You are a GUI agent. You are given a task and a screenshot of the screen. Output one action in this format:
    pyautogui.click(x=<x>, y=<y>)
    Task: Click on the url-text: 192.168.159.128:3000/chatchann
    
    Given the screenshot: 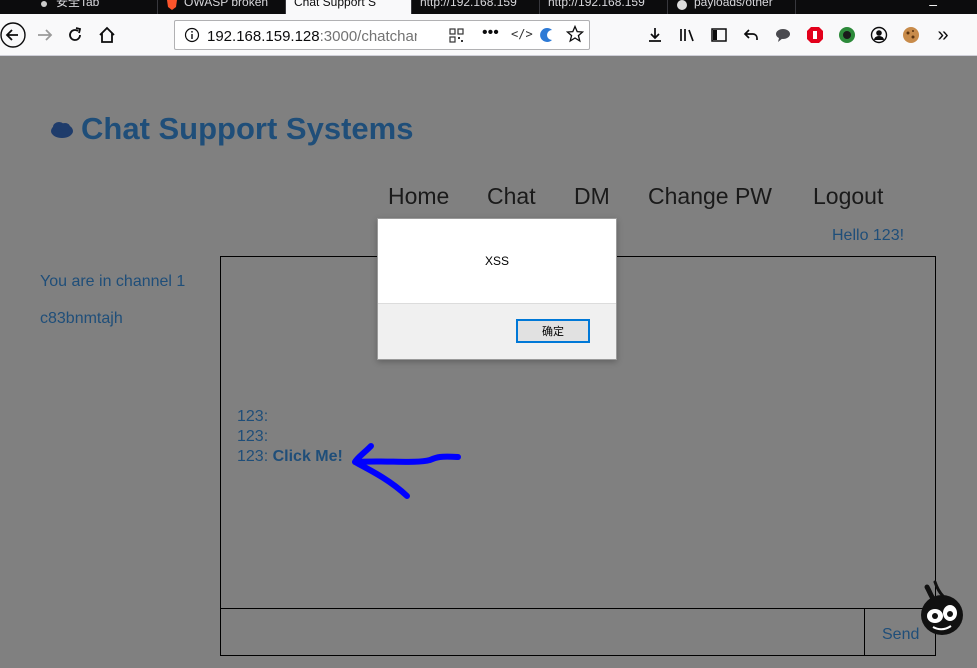 What is the action you would take?
    pyautogui.click(x=312, y=36)
    